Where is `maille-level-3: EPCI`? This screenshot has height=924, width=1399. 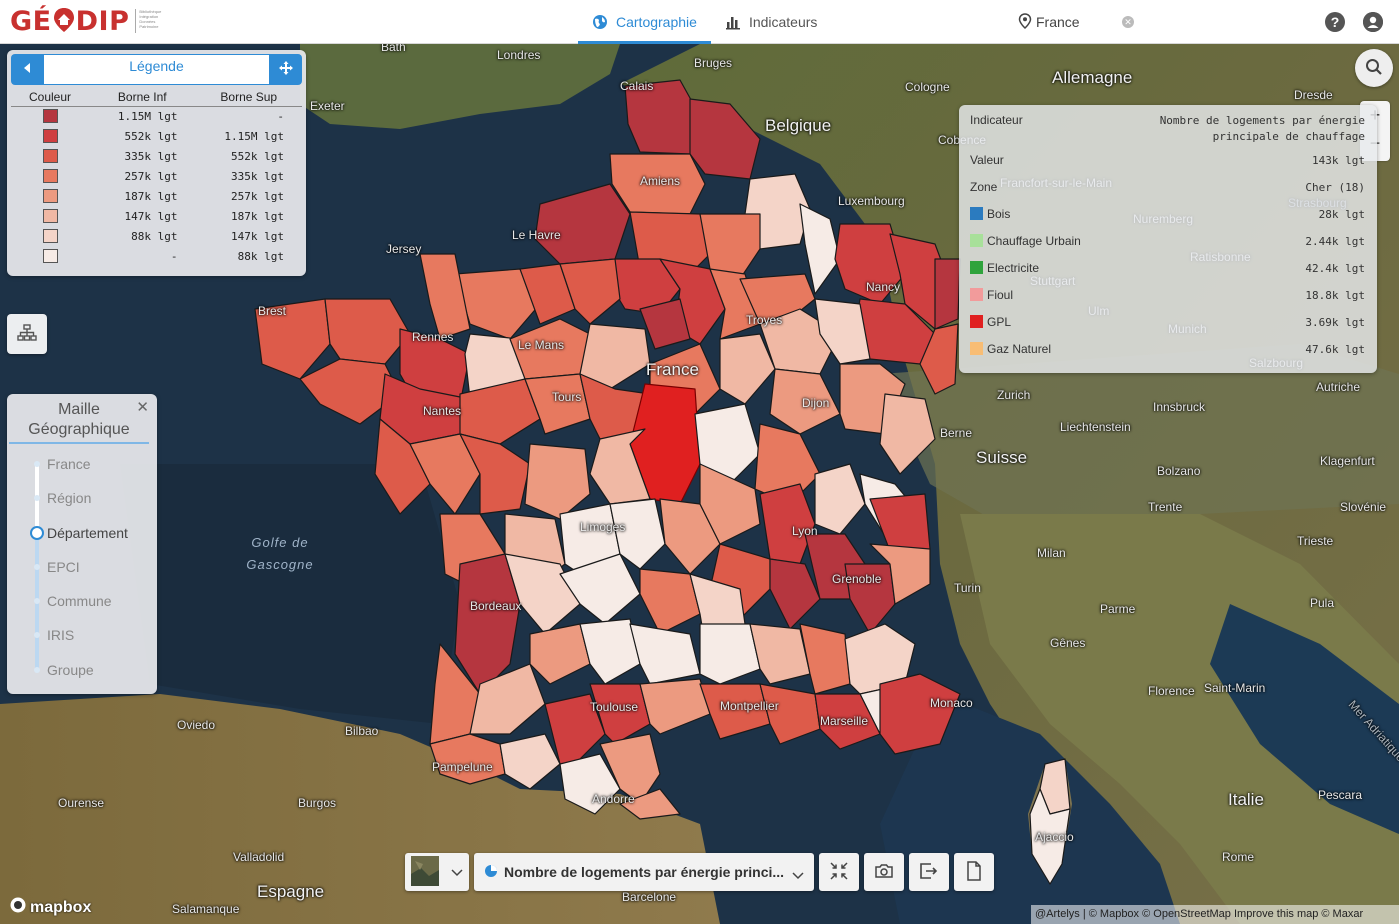 maille-level-3: EPCI is located at coordinates (63, 567).